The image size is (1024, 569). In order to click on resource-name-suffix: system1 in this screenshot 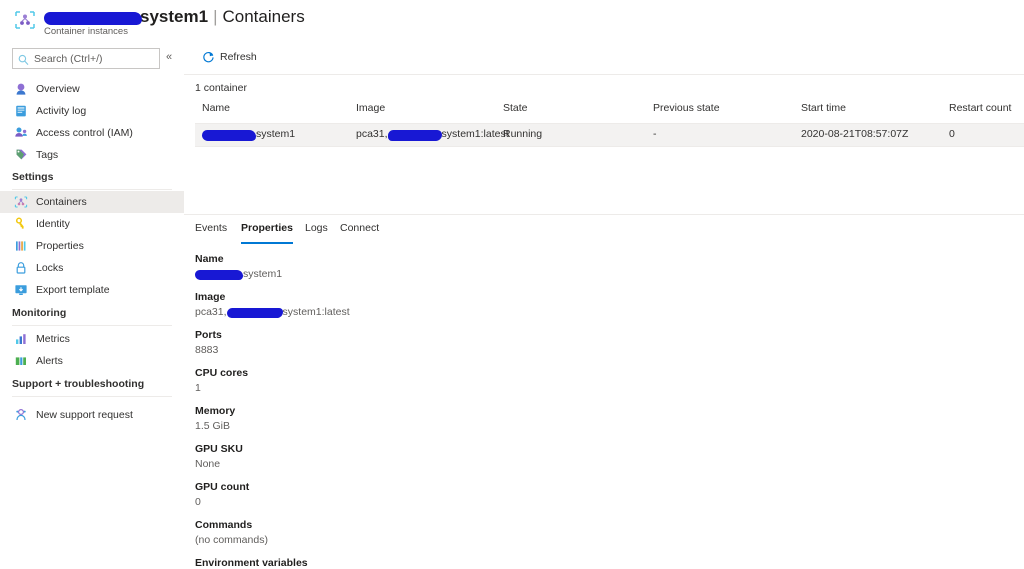, I will do `click(174, 16)`.